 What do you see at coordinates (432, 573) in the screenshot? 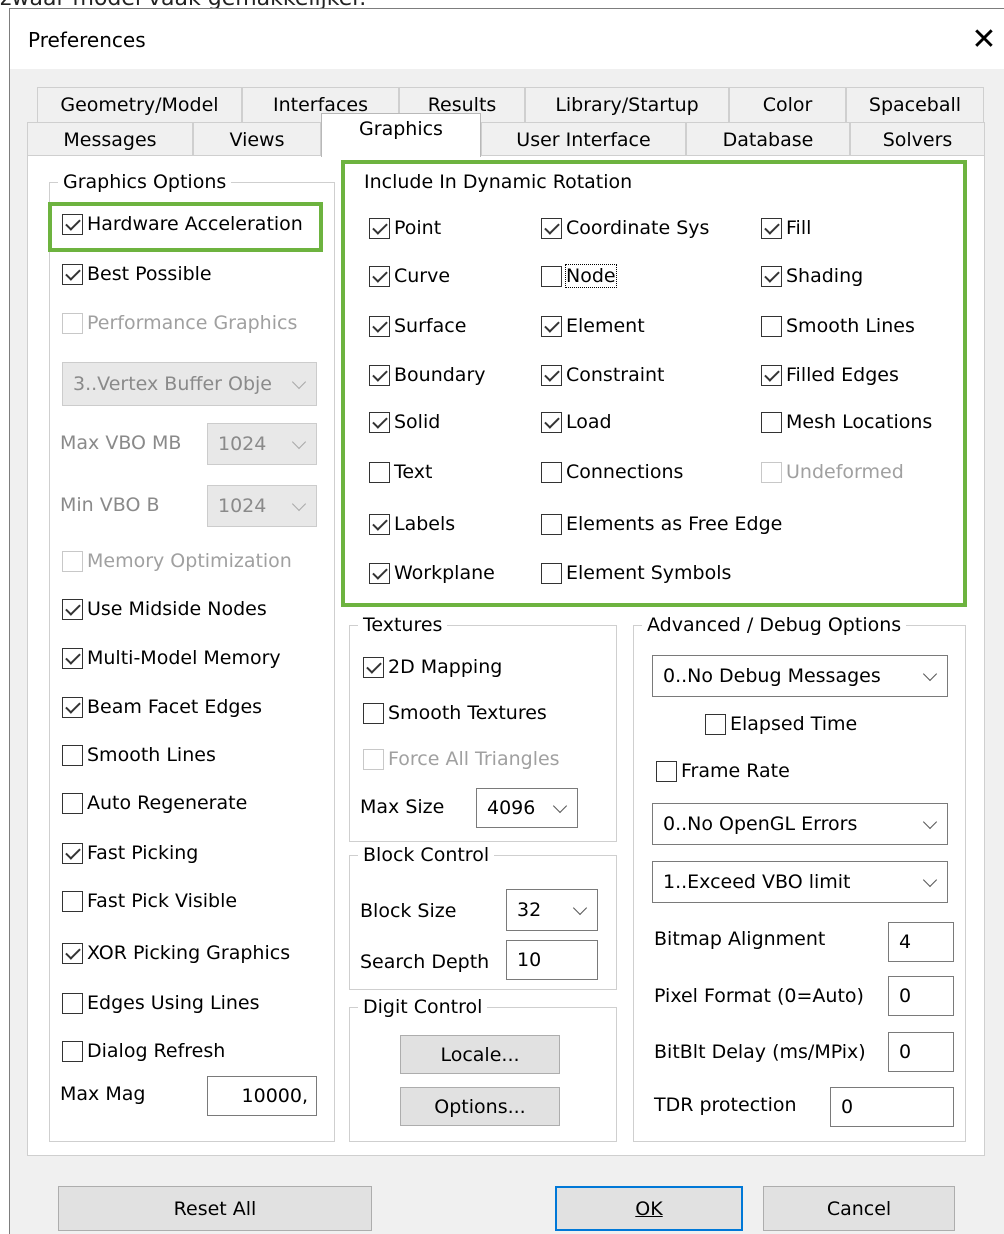
I see `rotation-workplane-checkbox: Workplane` at bounding box center [432, 573].